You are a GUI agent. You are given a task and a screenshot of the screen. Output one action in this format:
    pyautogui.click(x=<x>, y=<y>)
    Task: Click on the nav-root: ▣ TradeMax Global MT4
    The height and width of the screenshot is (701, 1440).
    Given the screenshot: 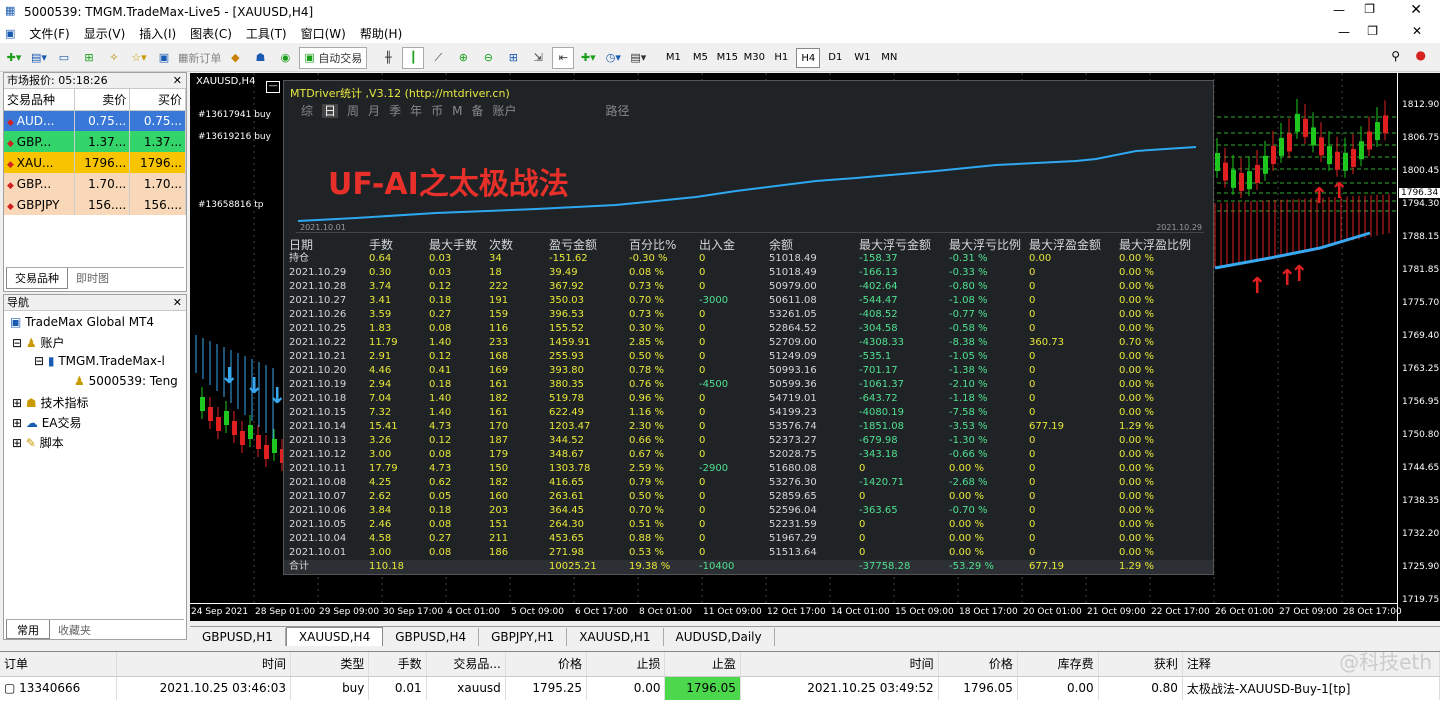 What is the action you would take?
    pyautogui.click(x=82, y=322)
    